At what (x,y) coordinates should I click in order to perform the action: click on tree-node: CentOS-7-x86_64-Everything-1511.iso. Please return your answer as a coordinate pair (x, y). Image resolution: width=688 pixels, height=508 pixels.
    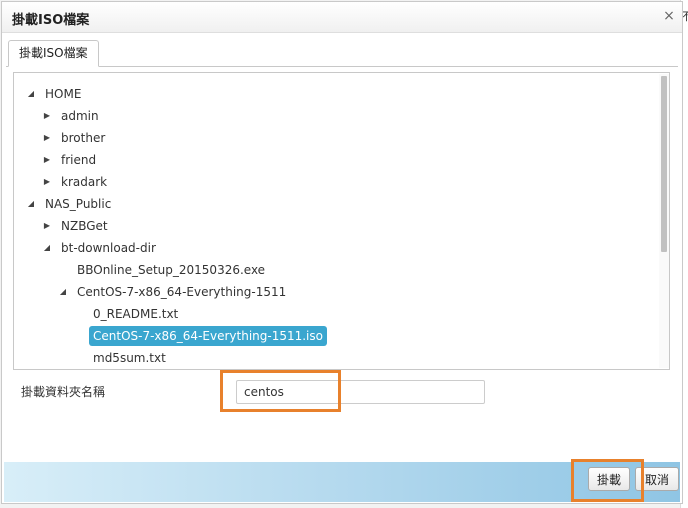
    Looking at the image, I should click on (334, 336).